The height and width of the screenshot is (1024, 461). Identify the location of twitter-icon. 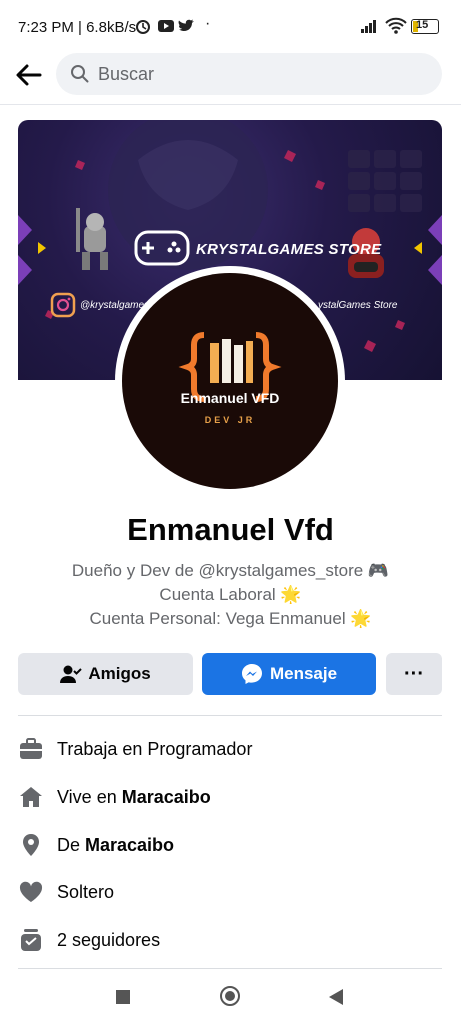
(186, 25).